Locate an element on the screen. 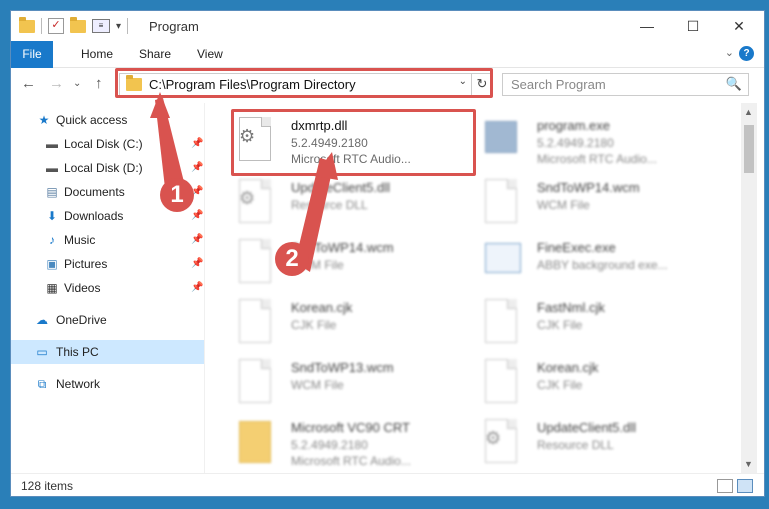 The height and width of the screenshot is (509, 769). step-2-badge: 2 is located at coordinates (292, 259).